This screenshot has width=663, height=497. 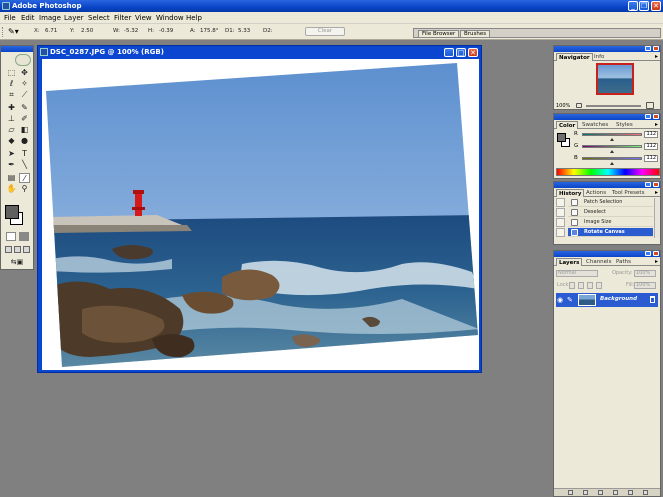 What do you see at coordinates (656, 261) in the screenshot?
I see `layers-menu-arrow-icon: ▸` at bounding box center [656, 261].